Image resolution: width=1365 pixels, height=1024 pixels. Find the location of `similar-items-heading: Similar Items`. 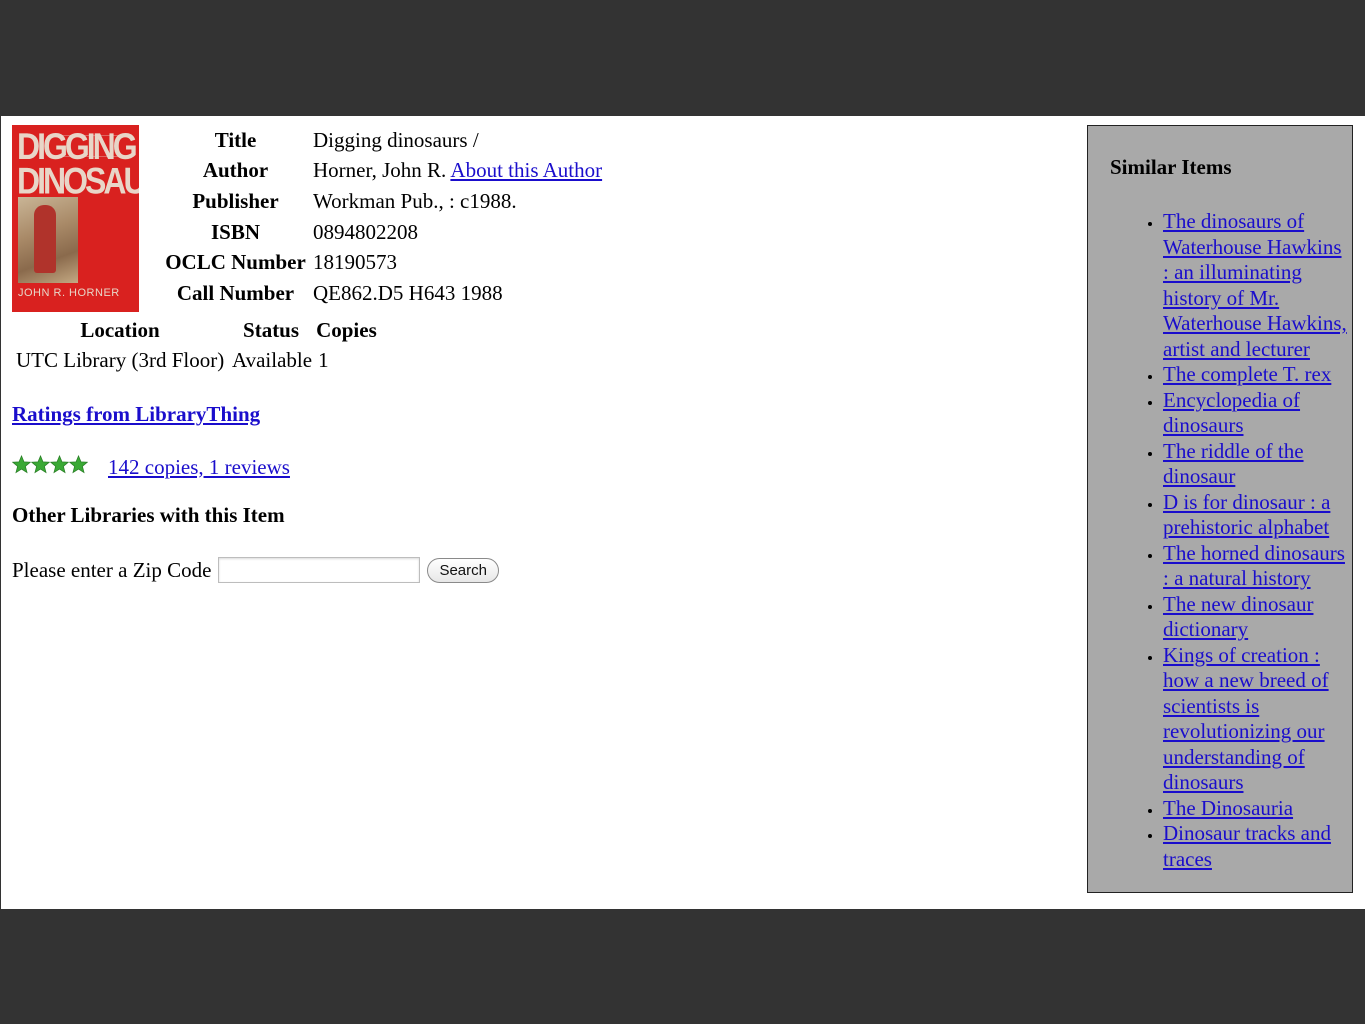

similar-items-heading: Similar Items is located at coordinates (1171, 167).